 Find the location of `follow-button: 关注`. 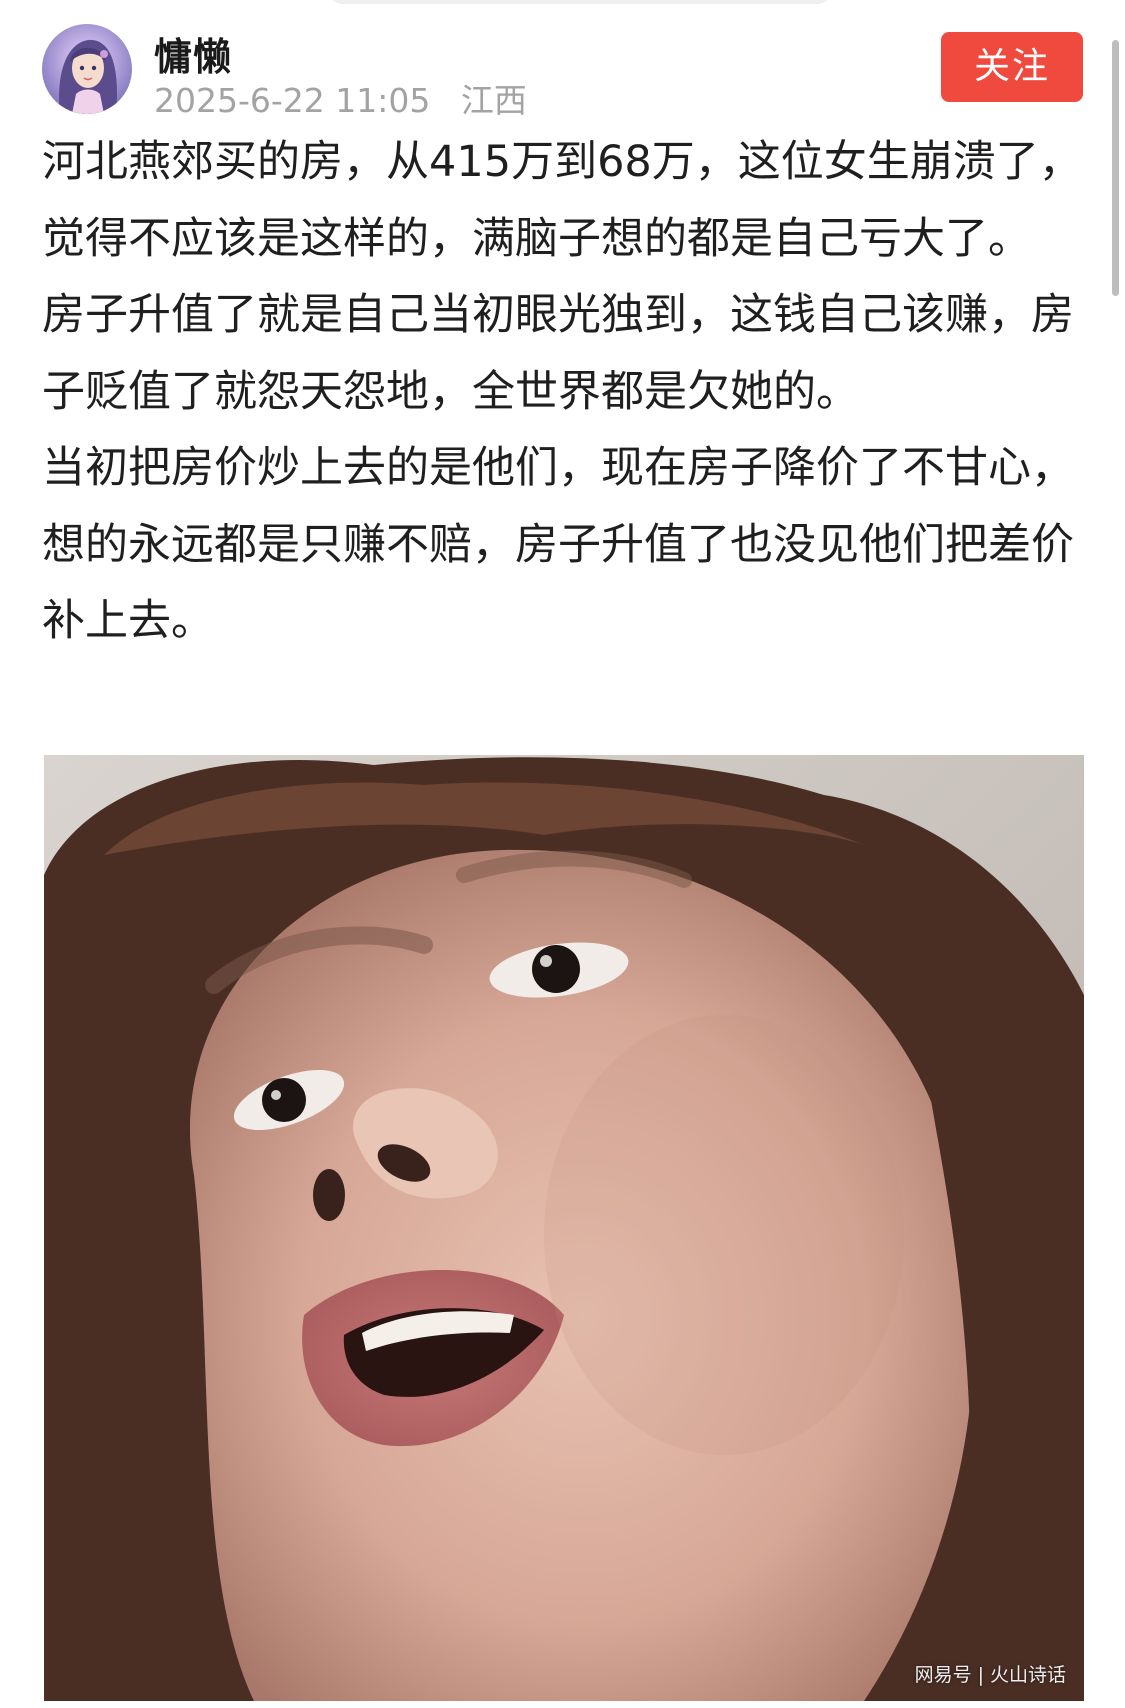

follow-button: 关注 is located at coordinates (1012, 67).